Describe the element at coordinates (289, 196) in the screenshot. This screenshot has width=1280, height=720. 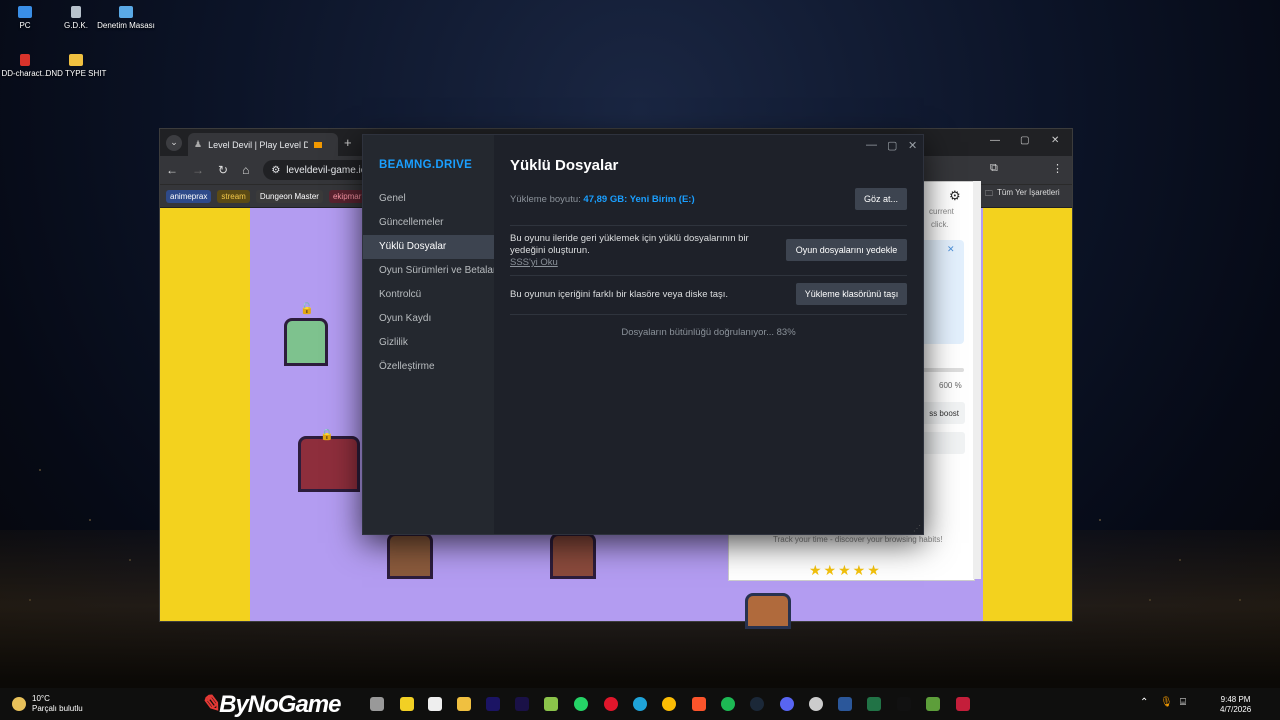
I see `bookmark-item: Dungeon Master` at that location.